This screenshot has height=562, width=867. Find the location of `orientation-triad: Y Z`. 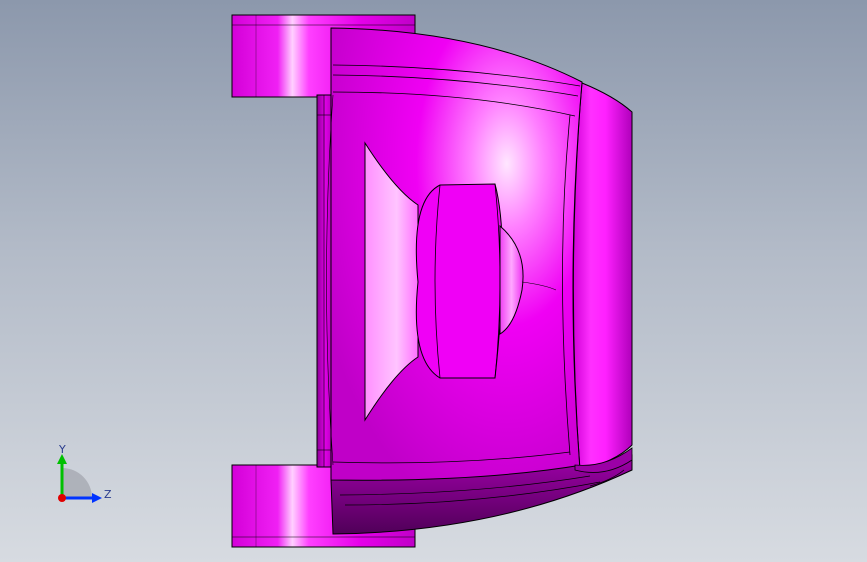

orientation-triad: Y Z is located at coordinates (84, 473).